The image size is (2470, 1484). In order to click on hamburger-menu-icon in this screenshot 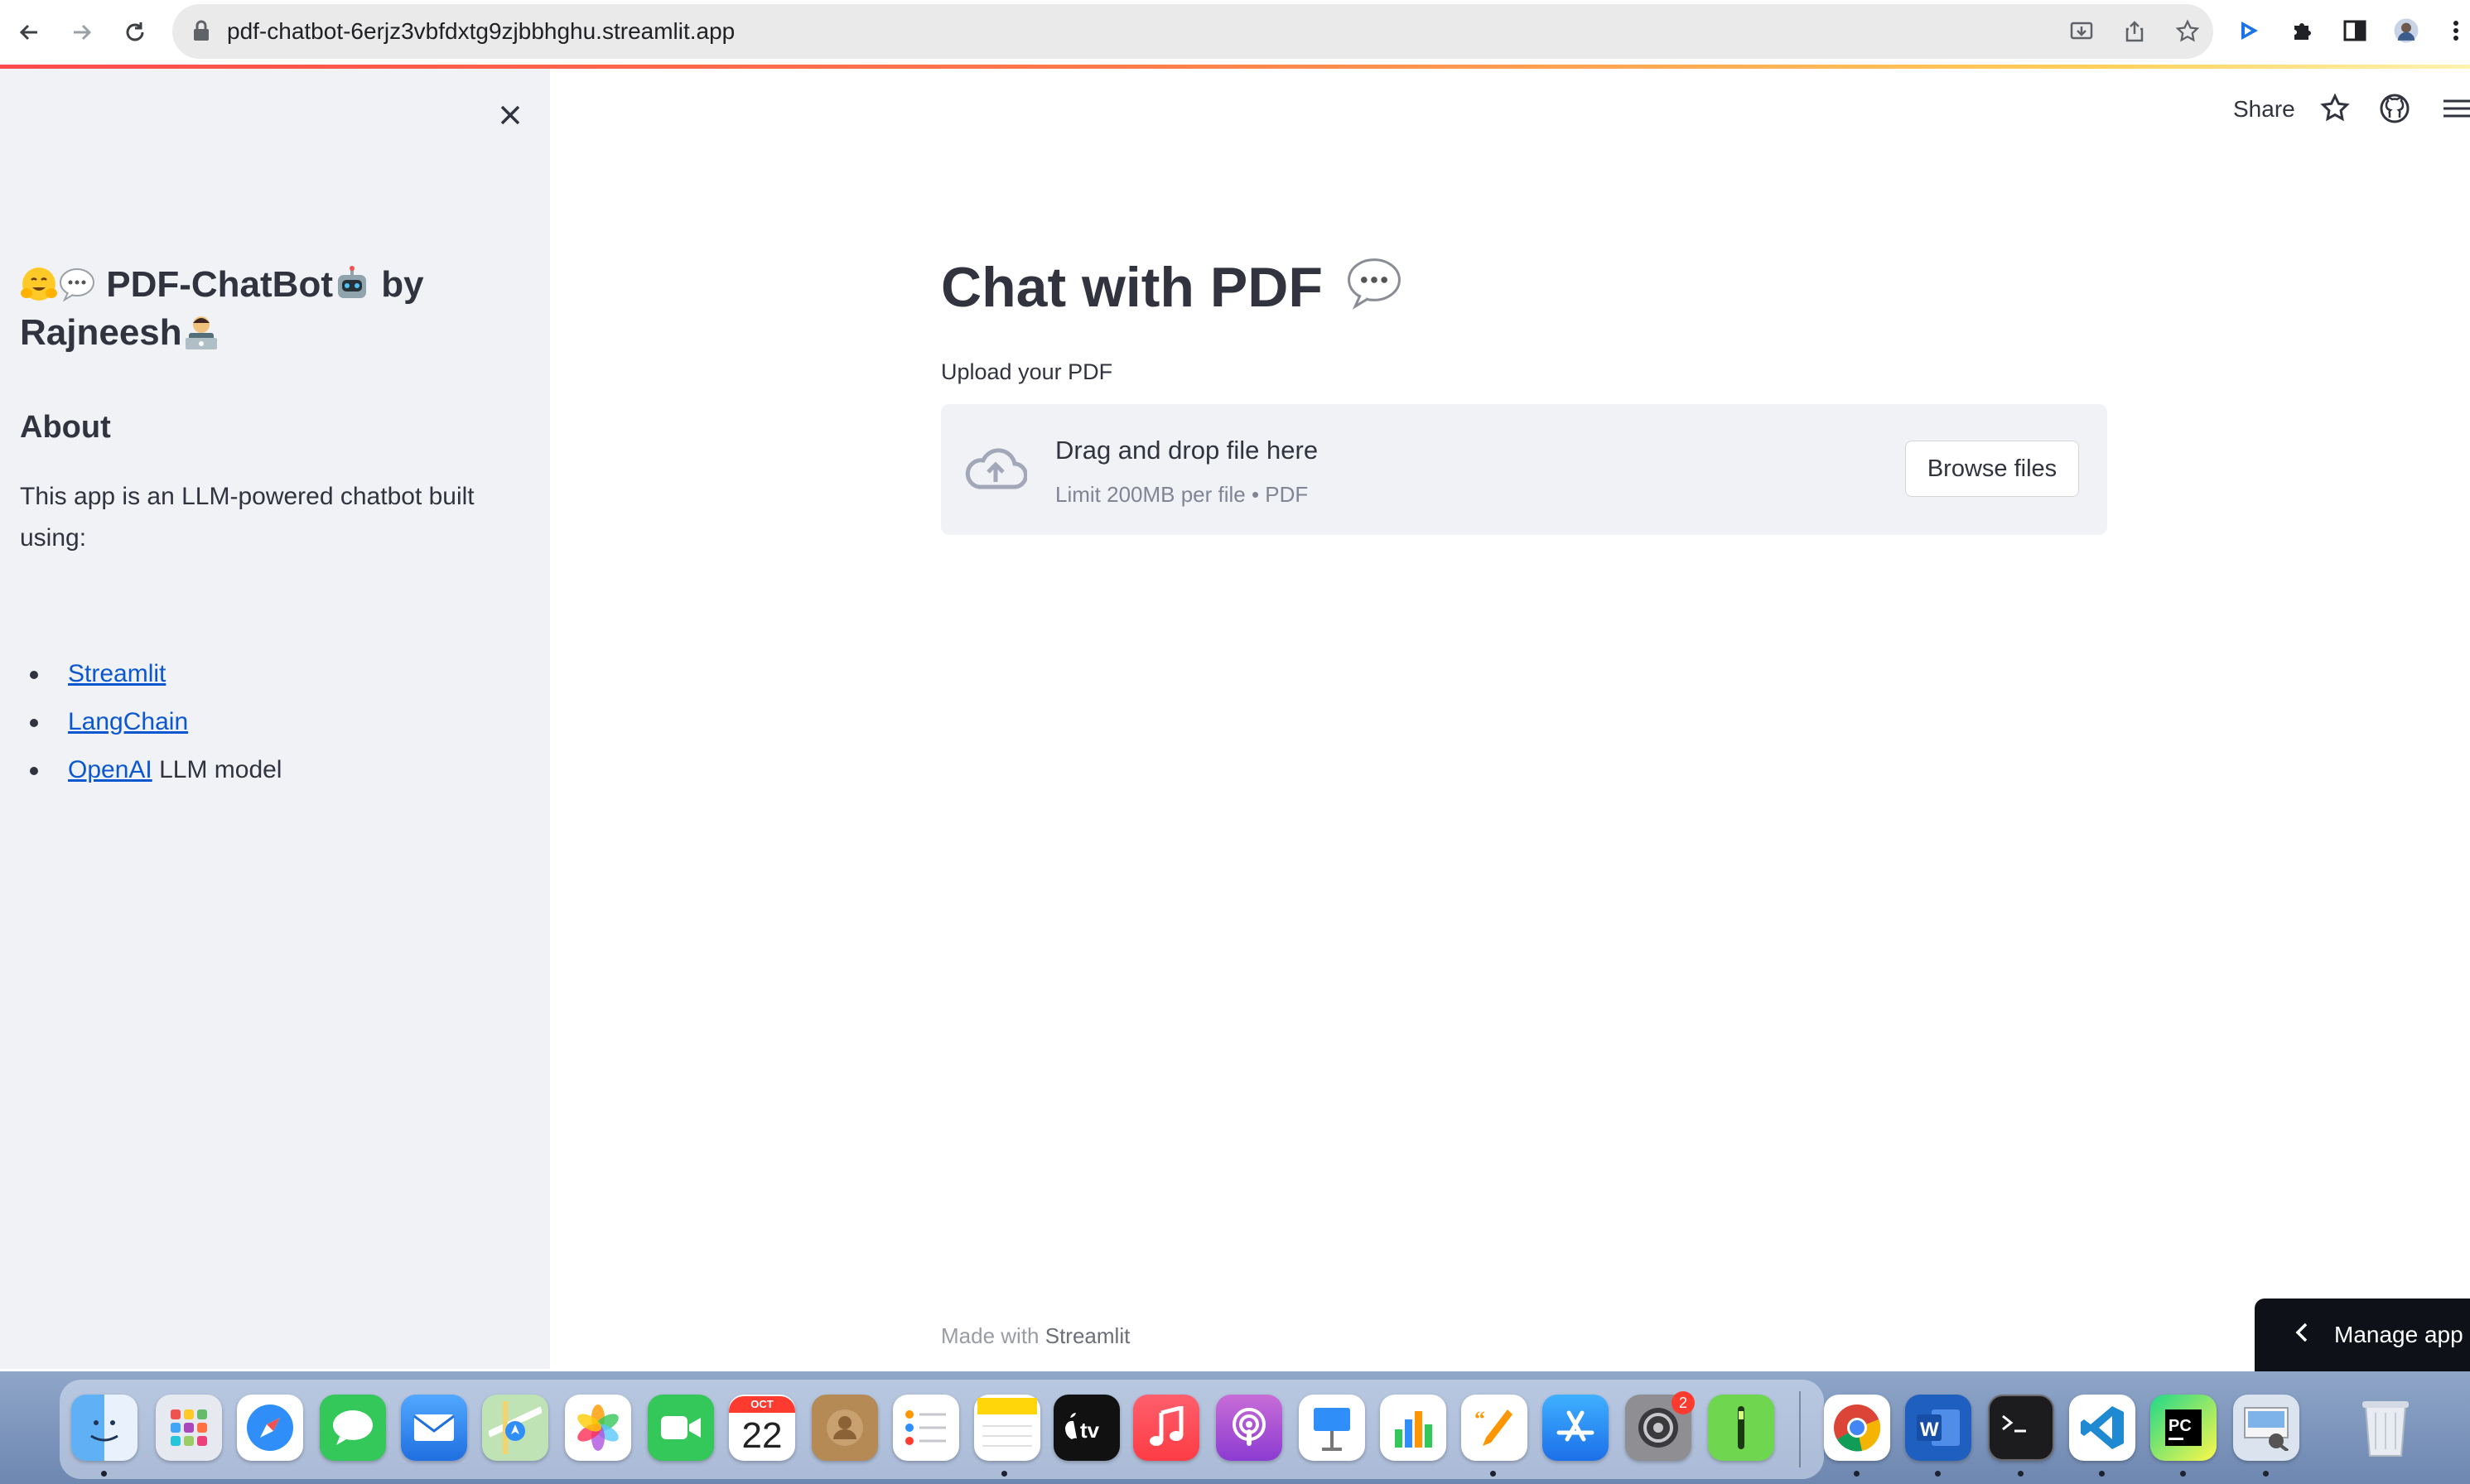, I will do `click(2456, 108)`.